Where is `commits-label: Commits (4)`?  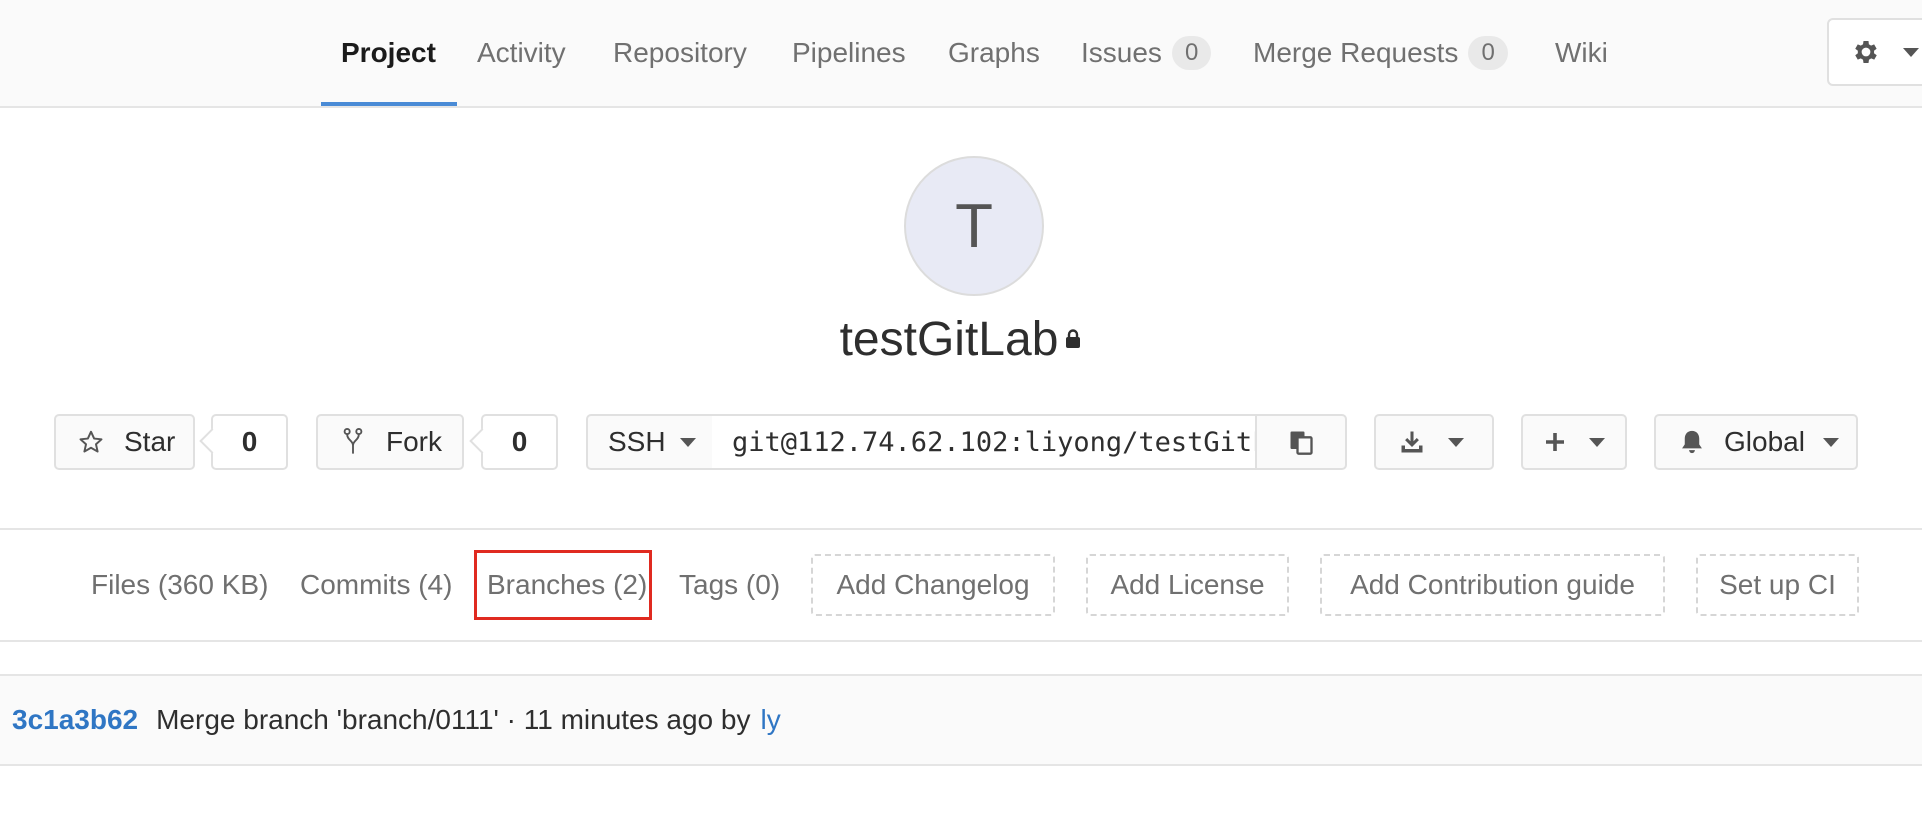
commits-label: Commits (4) is located at coordinates (376, 584).